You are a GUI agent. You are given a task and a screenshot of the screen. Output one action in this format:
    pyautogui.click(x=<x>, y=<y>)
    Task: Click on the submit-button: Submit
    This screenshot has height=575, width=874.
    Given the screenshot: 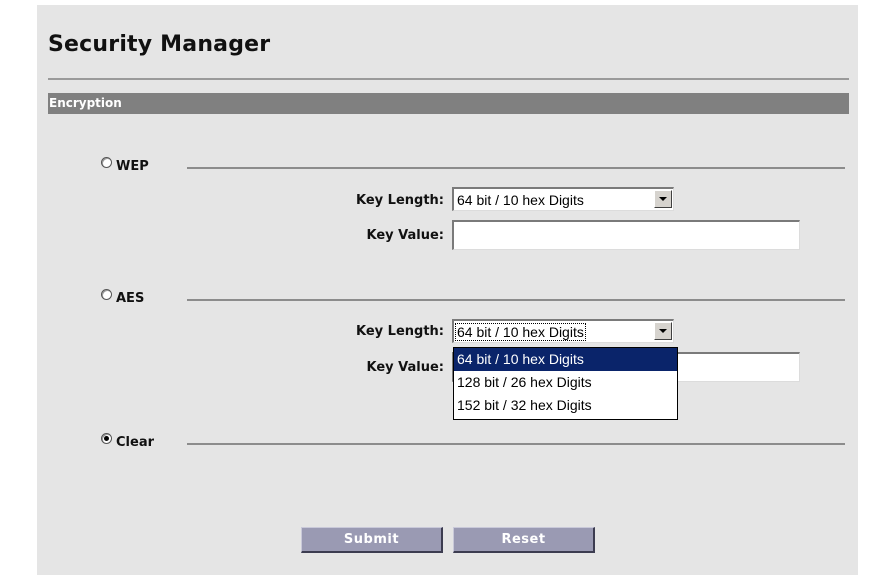 What is the action you would take?
    pyautogui.click(x=372, y=540)
    